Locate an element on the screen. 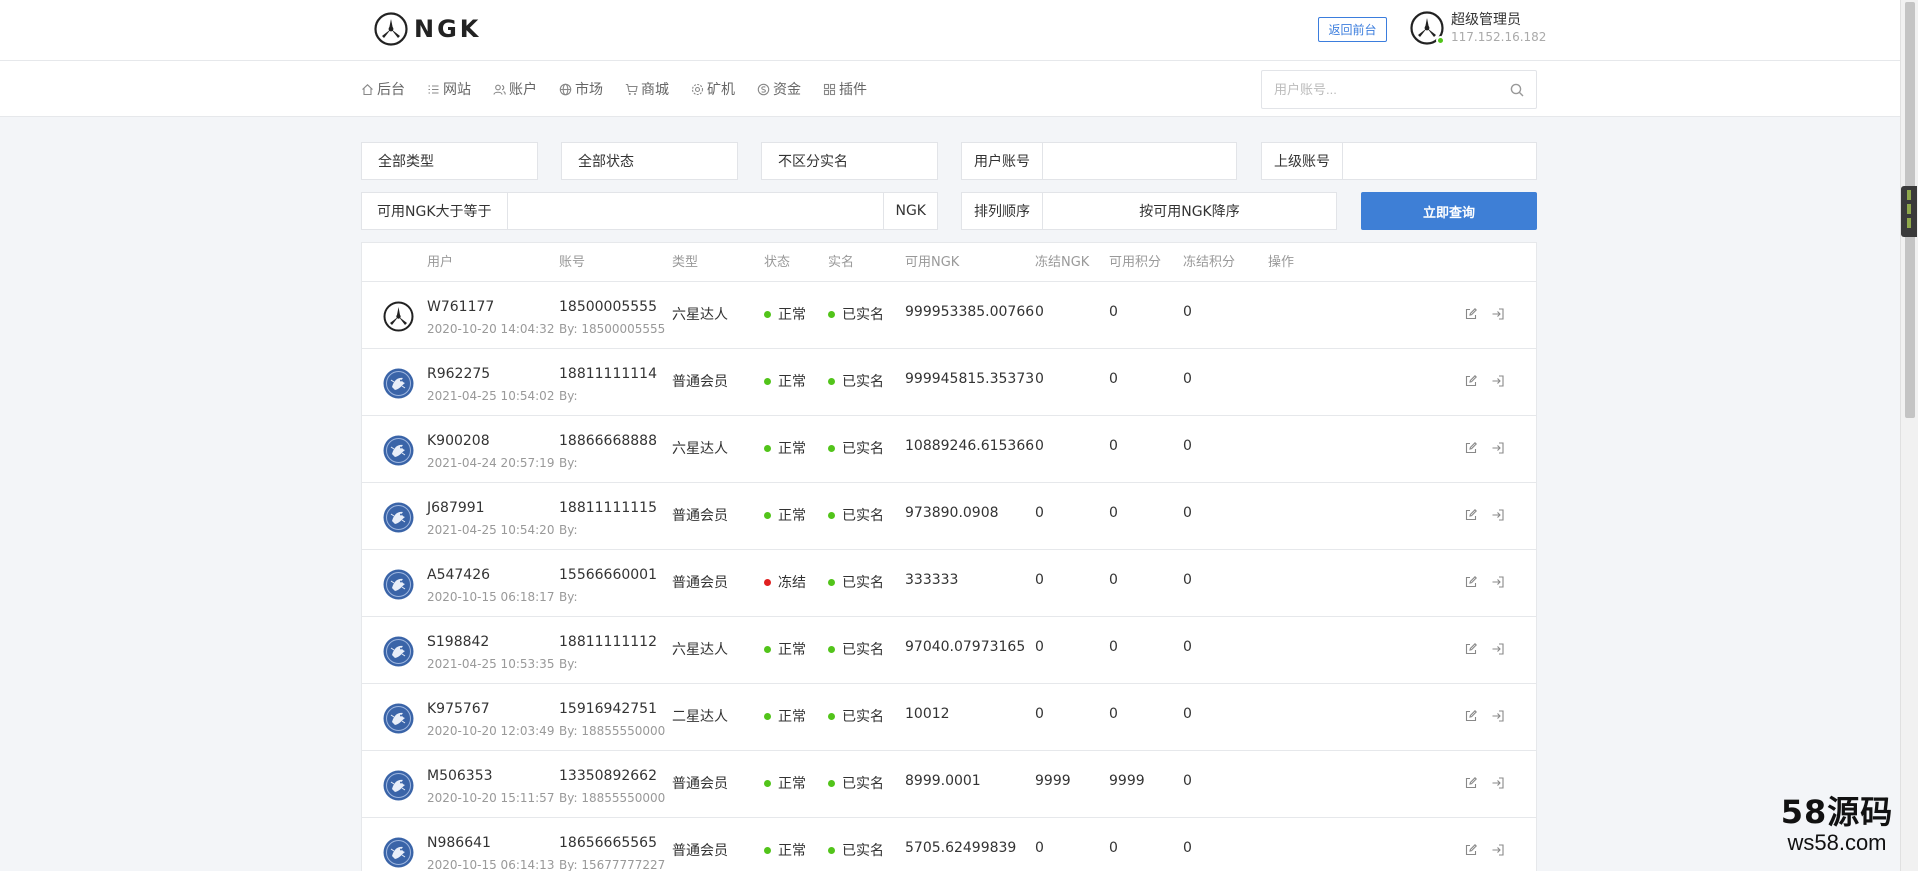 The image size is (1918, 871). user-account-label: 用户账号 is located at coordinates (1002, 161).